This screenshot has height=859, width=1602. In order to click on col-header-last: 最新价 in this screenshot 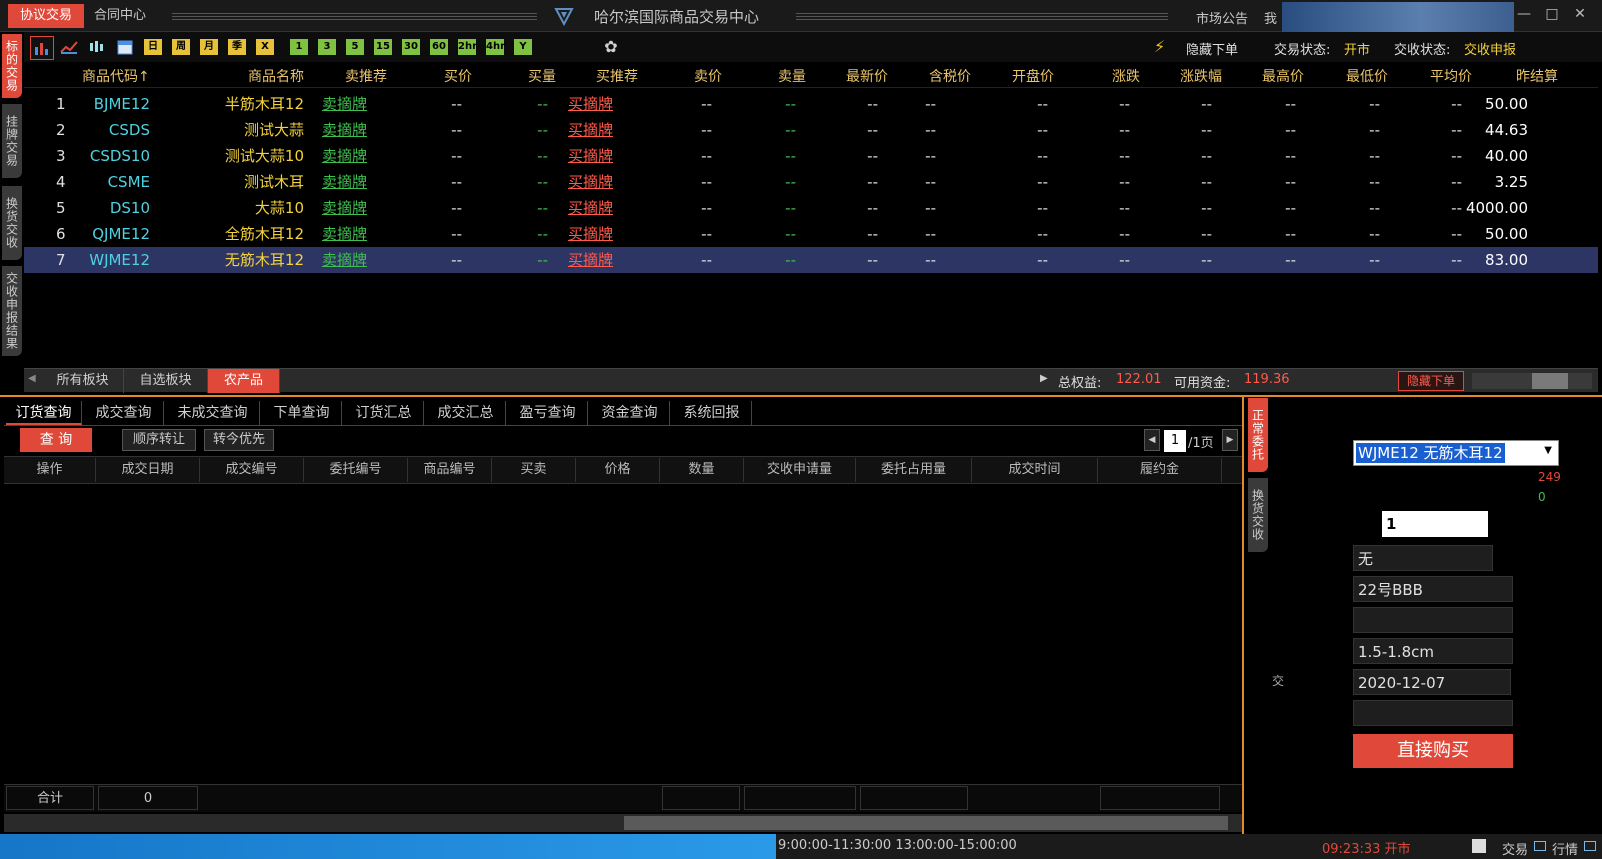, I will do `click(867, 77)`.